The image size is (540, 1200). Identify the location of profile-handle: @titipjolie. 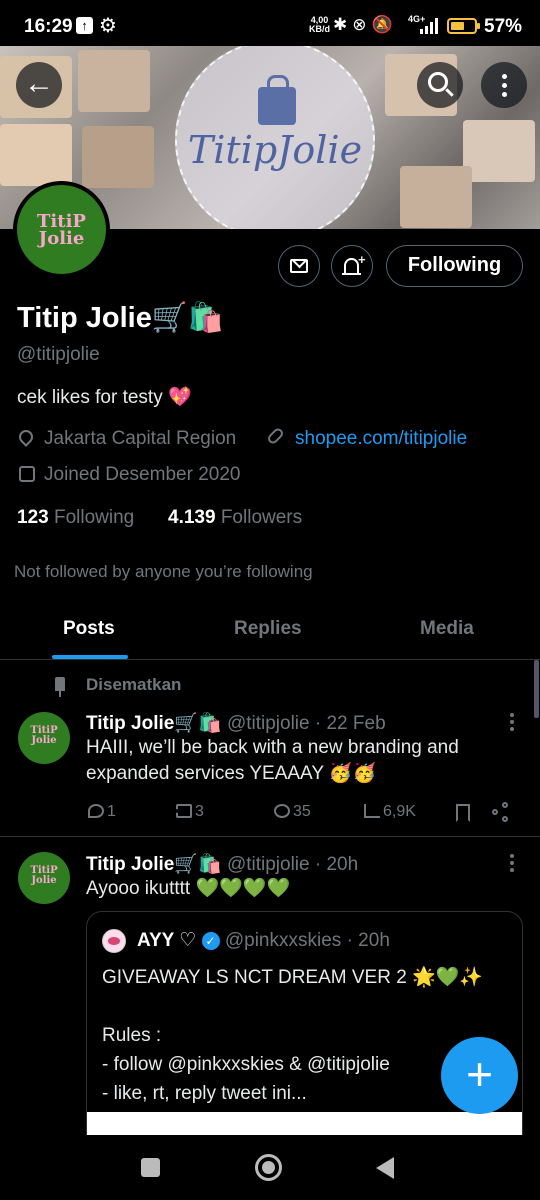
(58, 354).